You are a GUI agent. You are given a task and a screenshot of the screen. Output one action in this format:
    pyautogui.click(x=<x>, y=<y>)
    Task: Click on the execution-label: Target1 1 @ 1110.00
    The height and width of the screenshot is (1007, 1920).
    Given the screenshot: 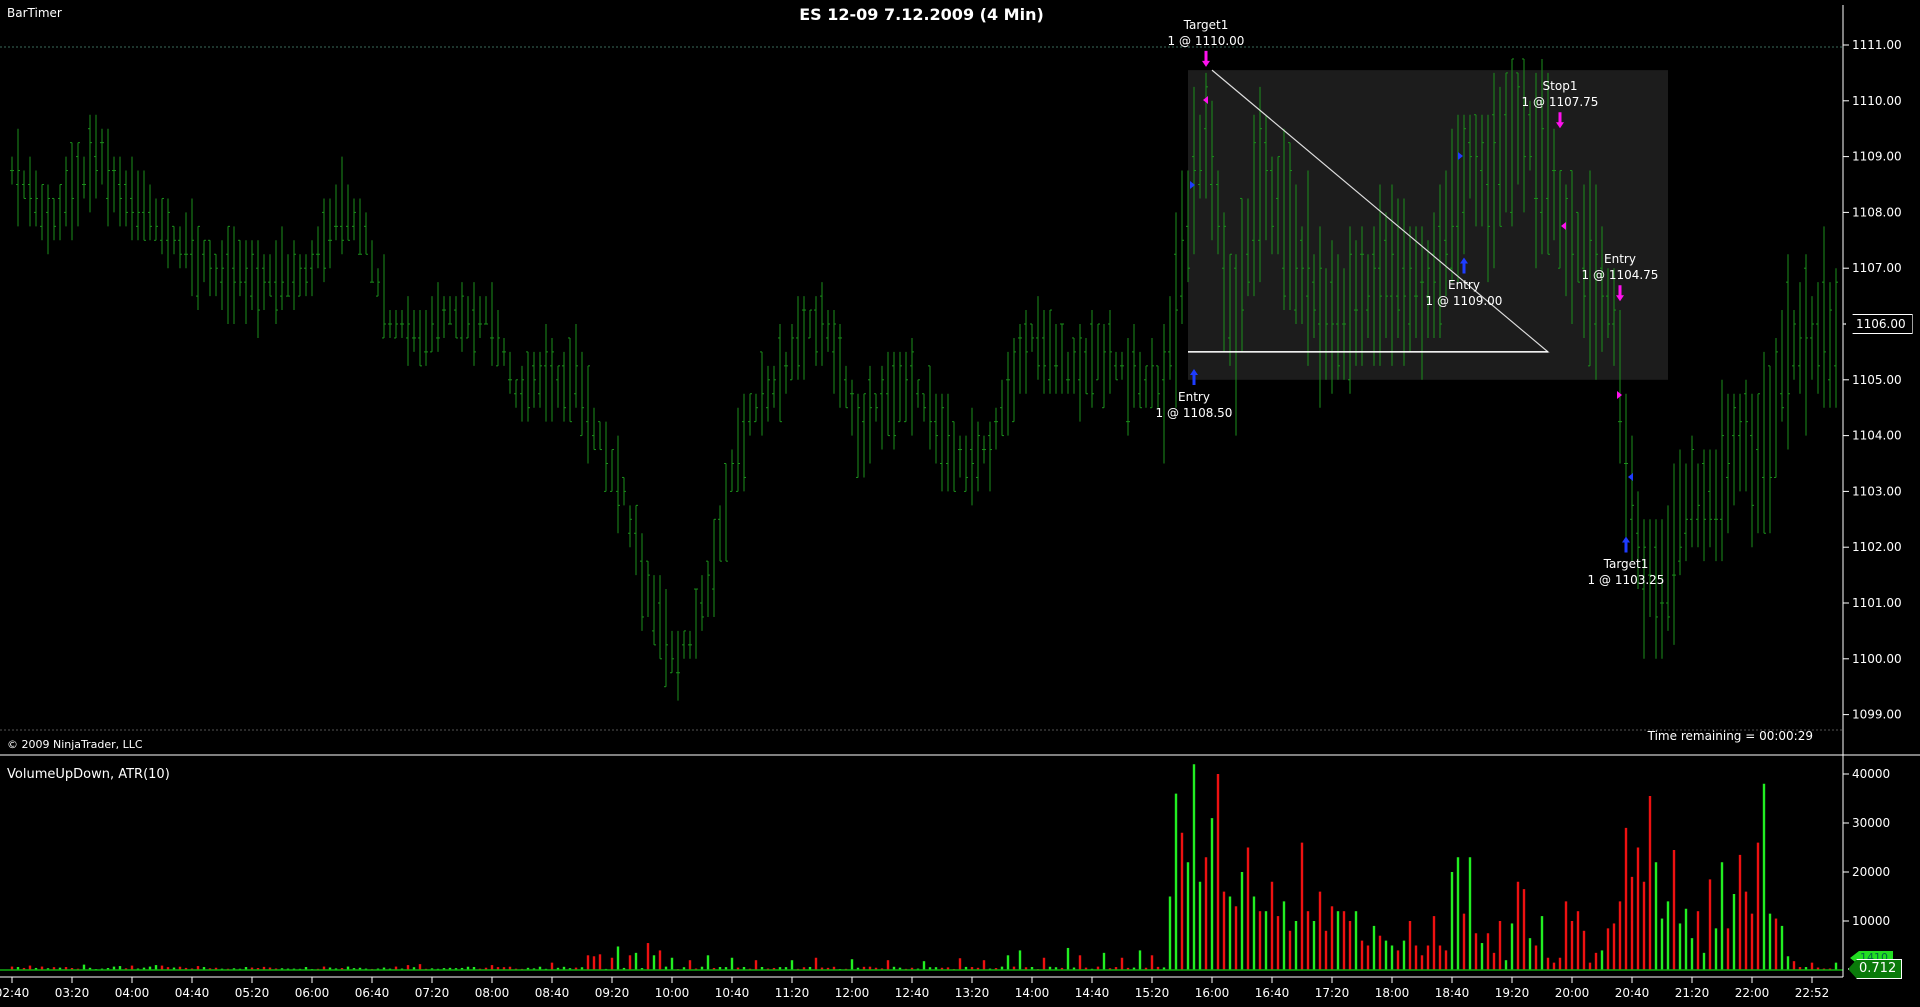 What is the action you would take?
    pyautogui.click(x=1206, y=33)
    